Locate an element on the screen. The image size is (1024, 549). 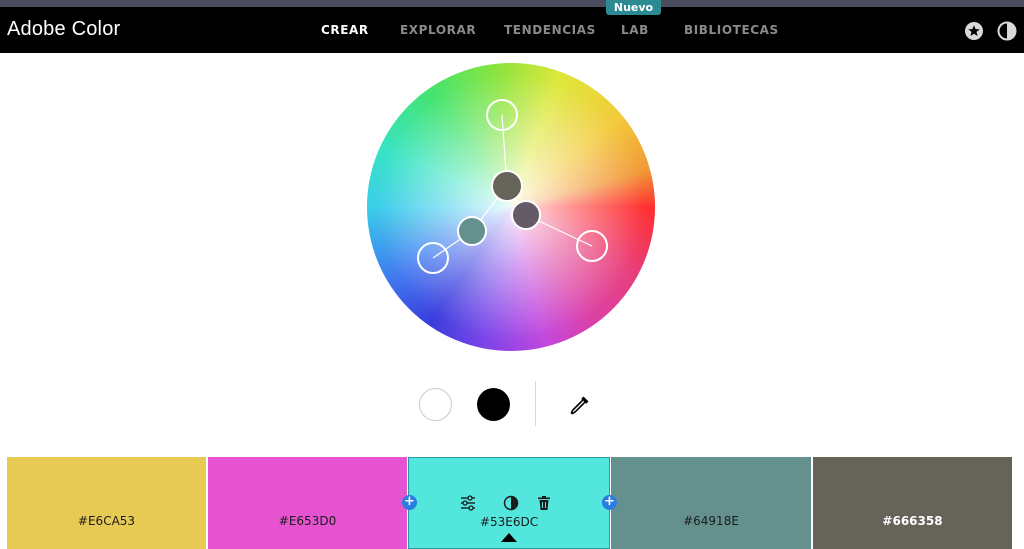
eyedropper-icon is located at coordinates (580, 405).